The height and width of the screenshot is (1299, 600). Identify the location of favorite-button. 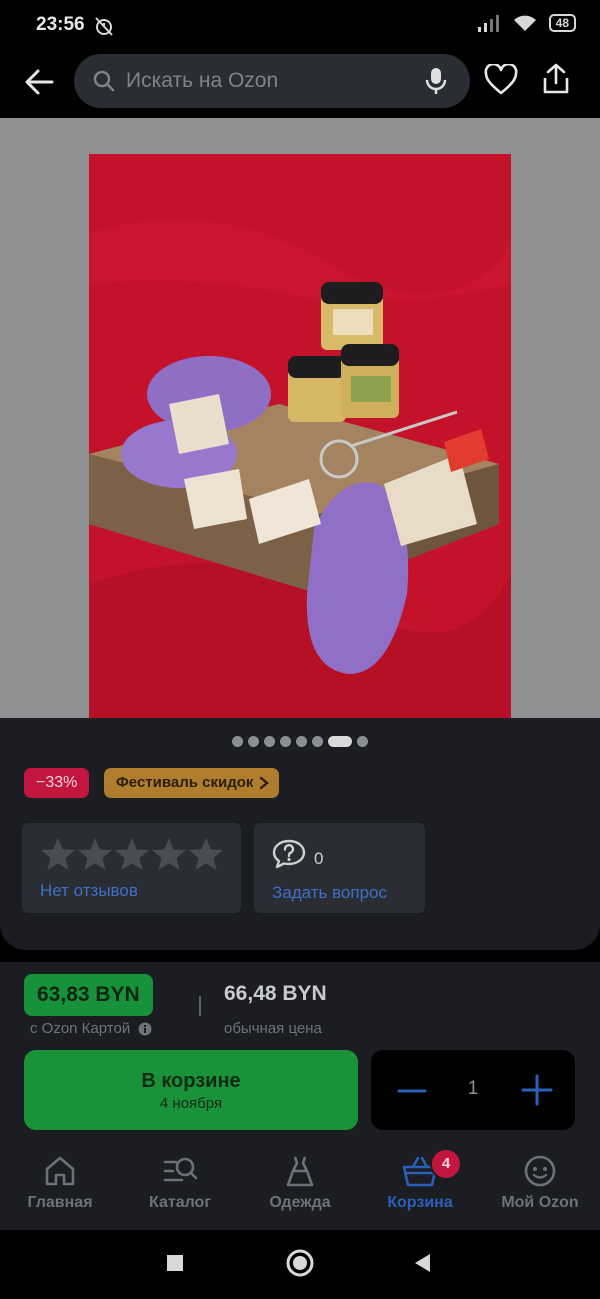
(501, 81).